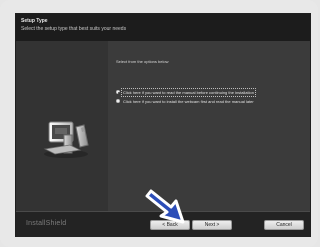  Describe the element at coordinates (34, 21) in the screenshot. I see `window-title: Setup Type` at that location.